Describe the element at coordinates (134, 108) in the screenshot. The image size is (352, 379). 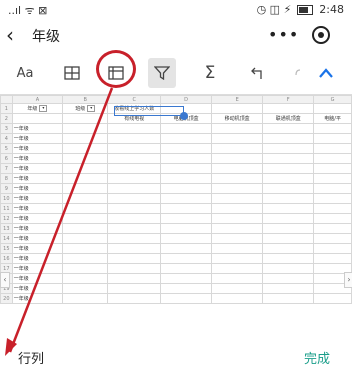
I see `header-cell: 收看线上学习人数` at that location.